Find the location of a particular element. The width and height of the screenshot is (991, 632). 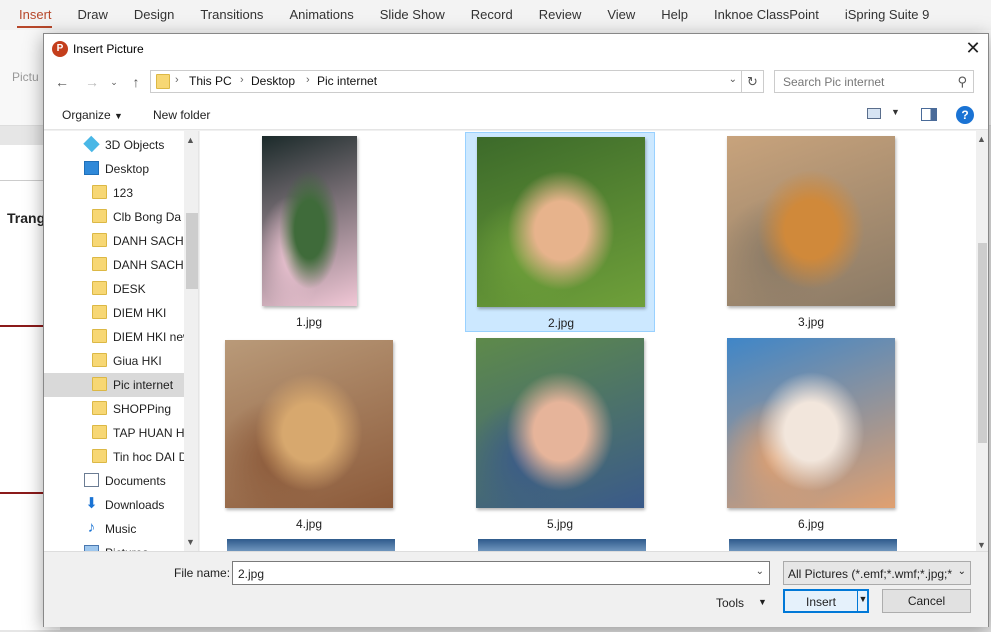

recent-locations-chevron-icon: ⌄ is located at coordinates (114, 82).